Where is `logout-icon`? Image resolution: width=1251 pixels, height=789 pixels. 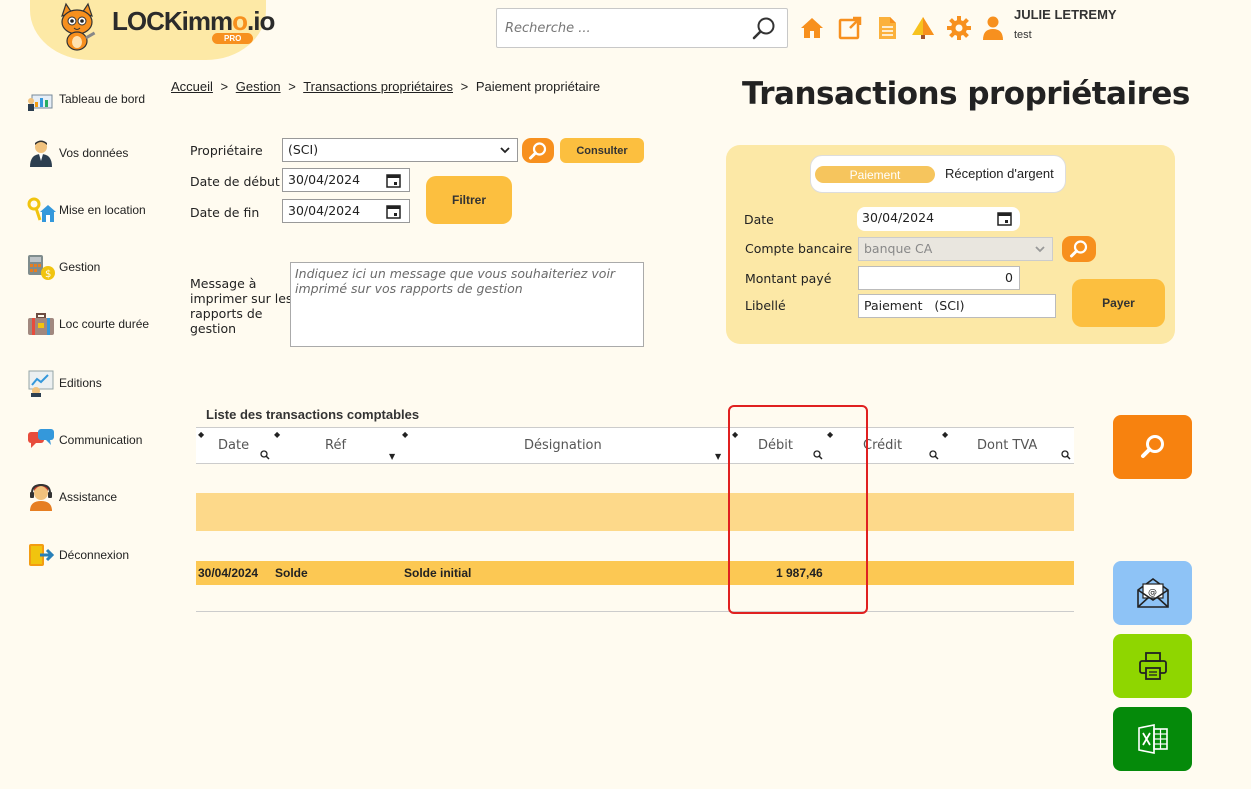
logout-icon is located at coordinates (42, 555).